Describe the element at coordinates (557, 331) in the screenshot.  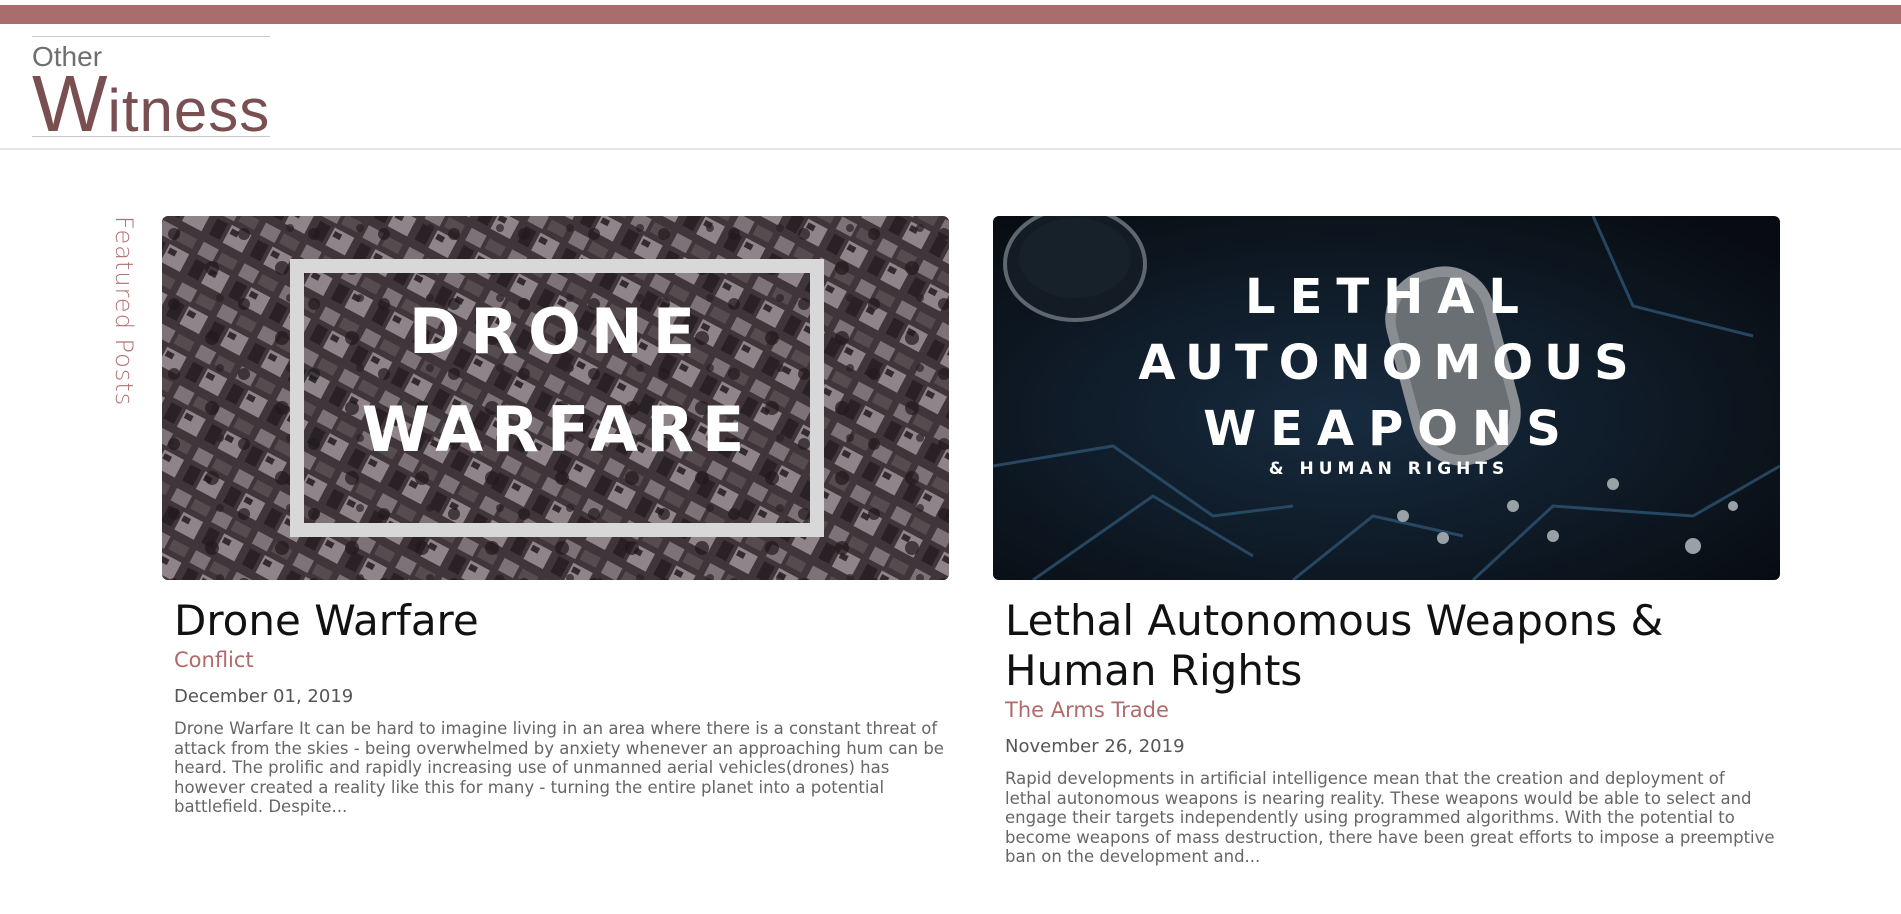
I see `drone-image-line1: DRONE` at that location.